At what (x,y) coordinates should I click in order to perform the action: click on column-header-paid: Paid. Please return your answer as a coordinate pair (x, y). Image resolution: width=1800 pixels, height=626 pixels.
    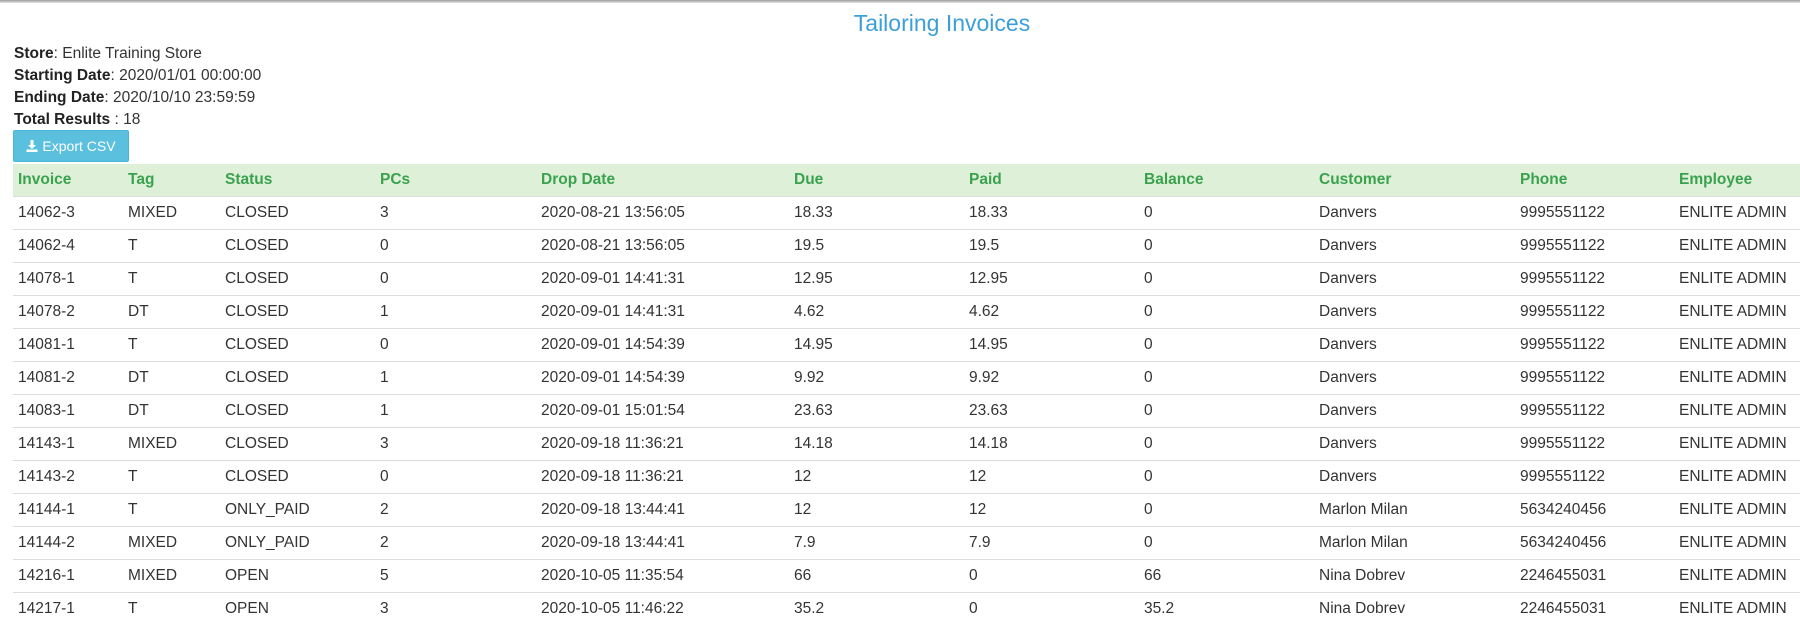
    Looking at the image, I should click on (1051, 180).